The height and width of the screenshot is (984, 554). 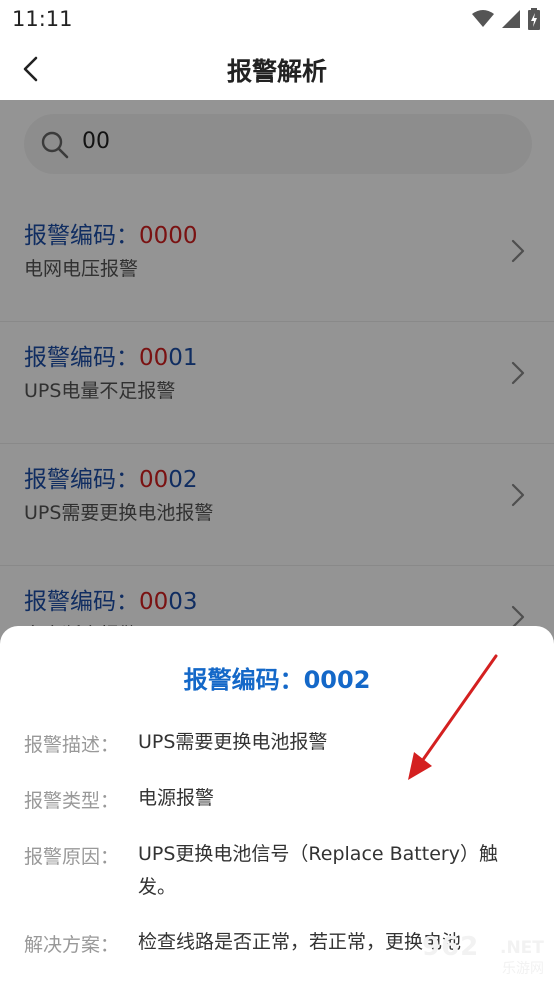 I want to click on status-icons, so click(x=506, y=19).